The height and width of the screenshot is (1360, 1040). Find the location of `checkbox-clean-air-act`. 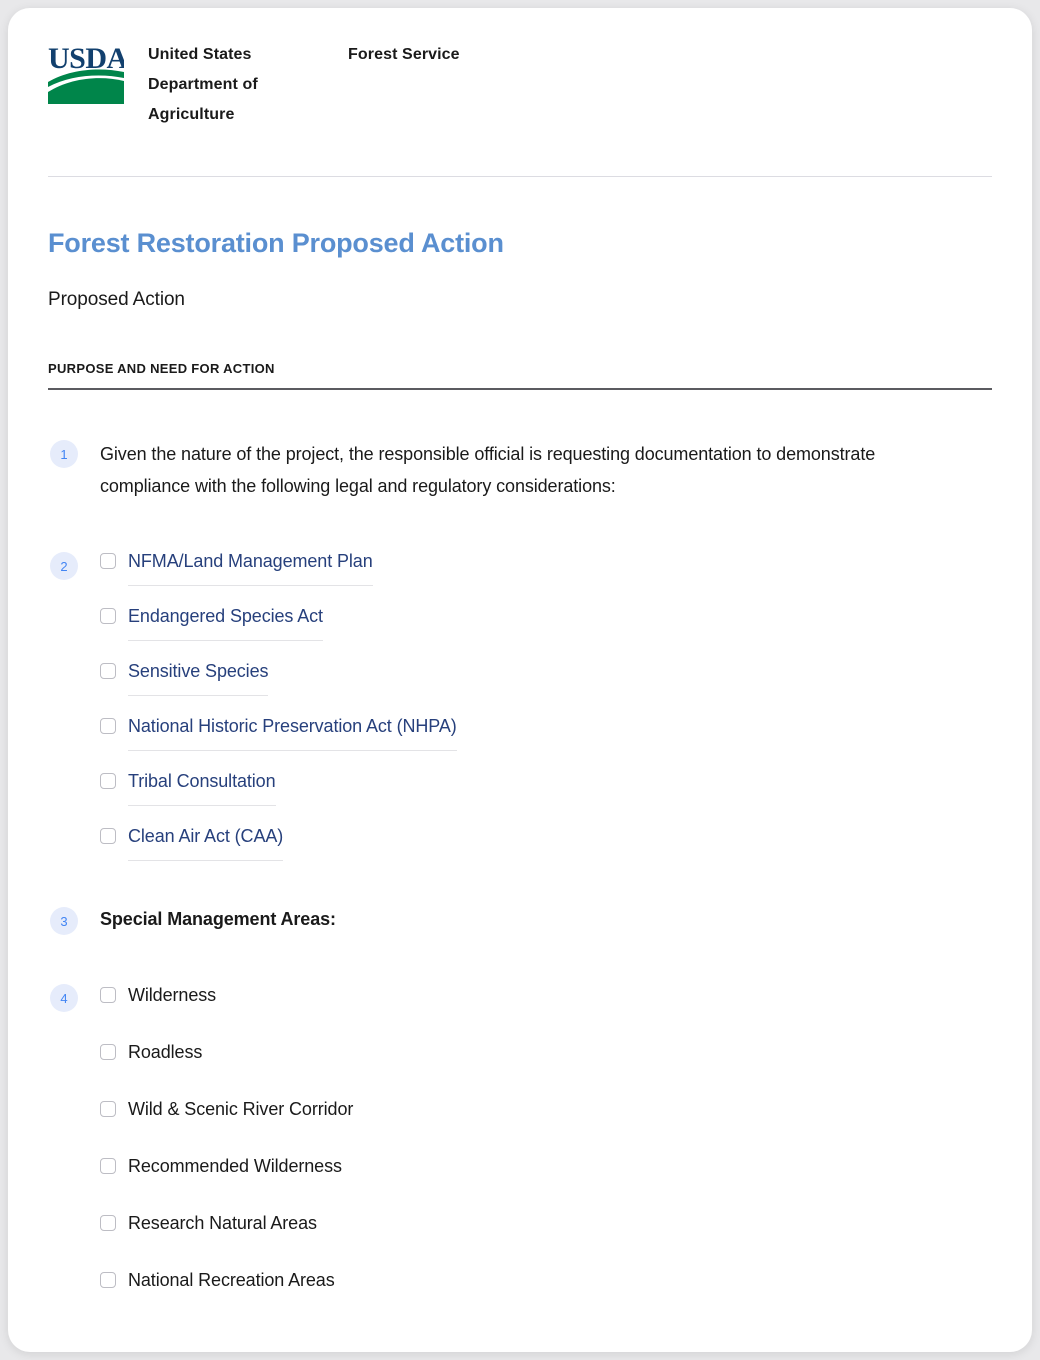

checkbox-clean-air-act is located at coordinates (108, 836).